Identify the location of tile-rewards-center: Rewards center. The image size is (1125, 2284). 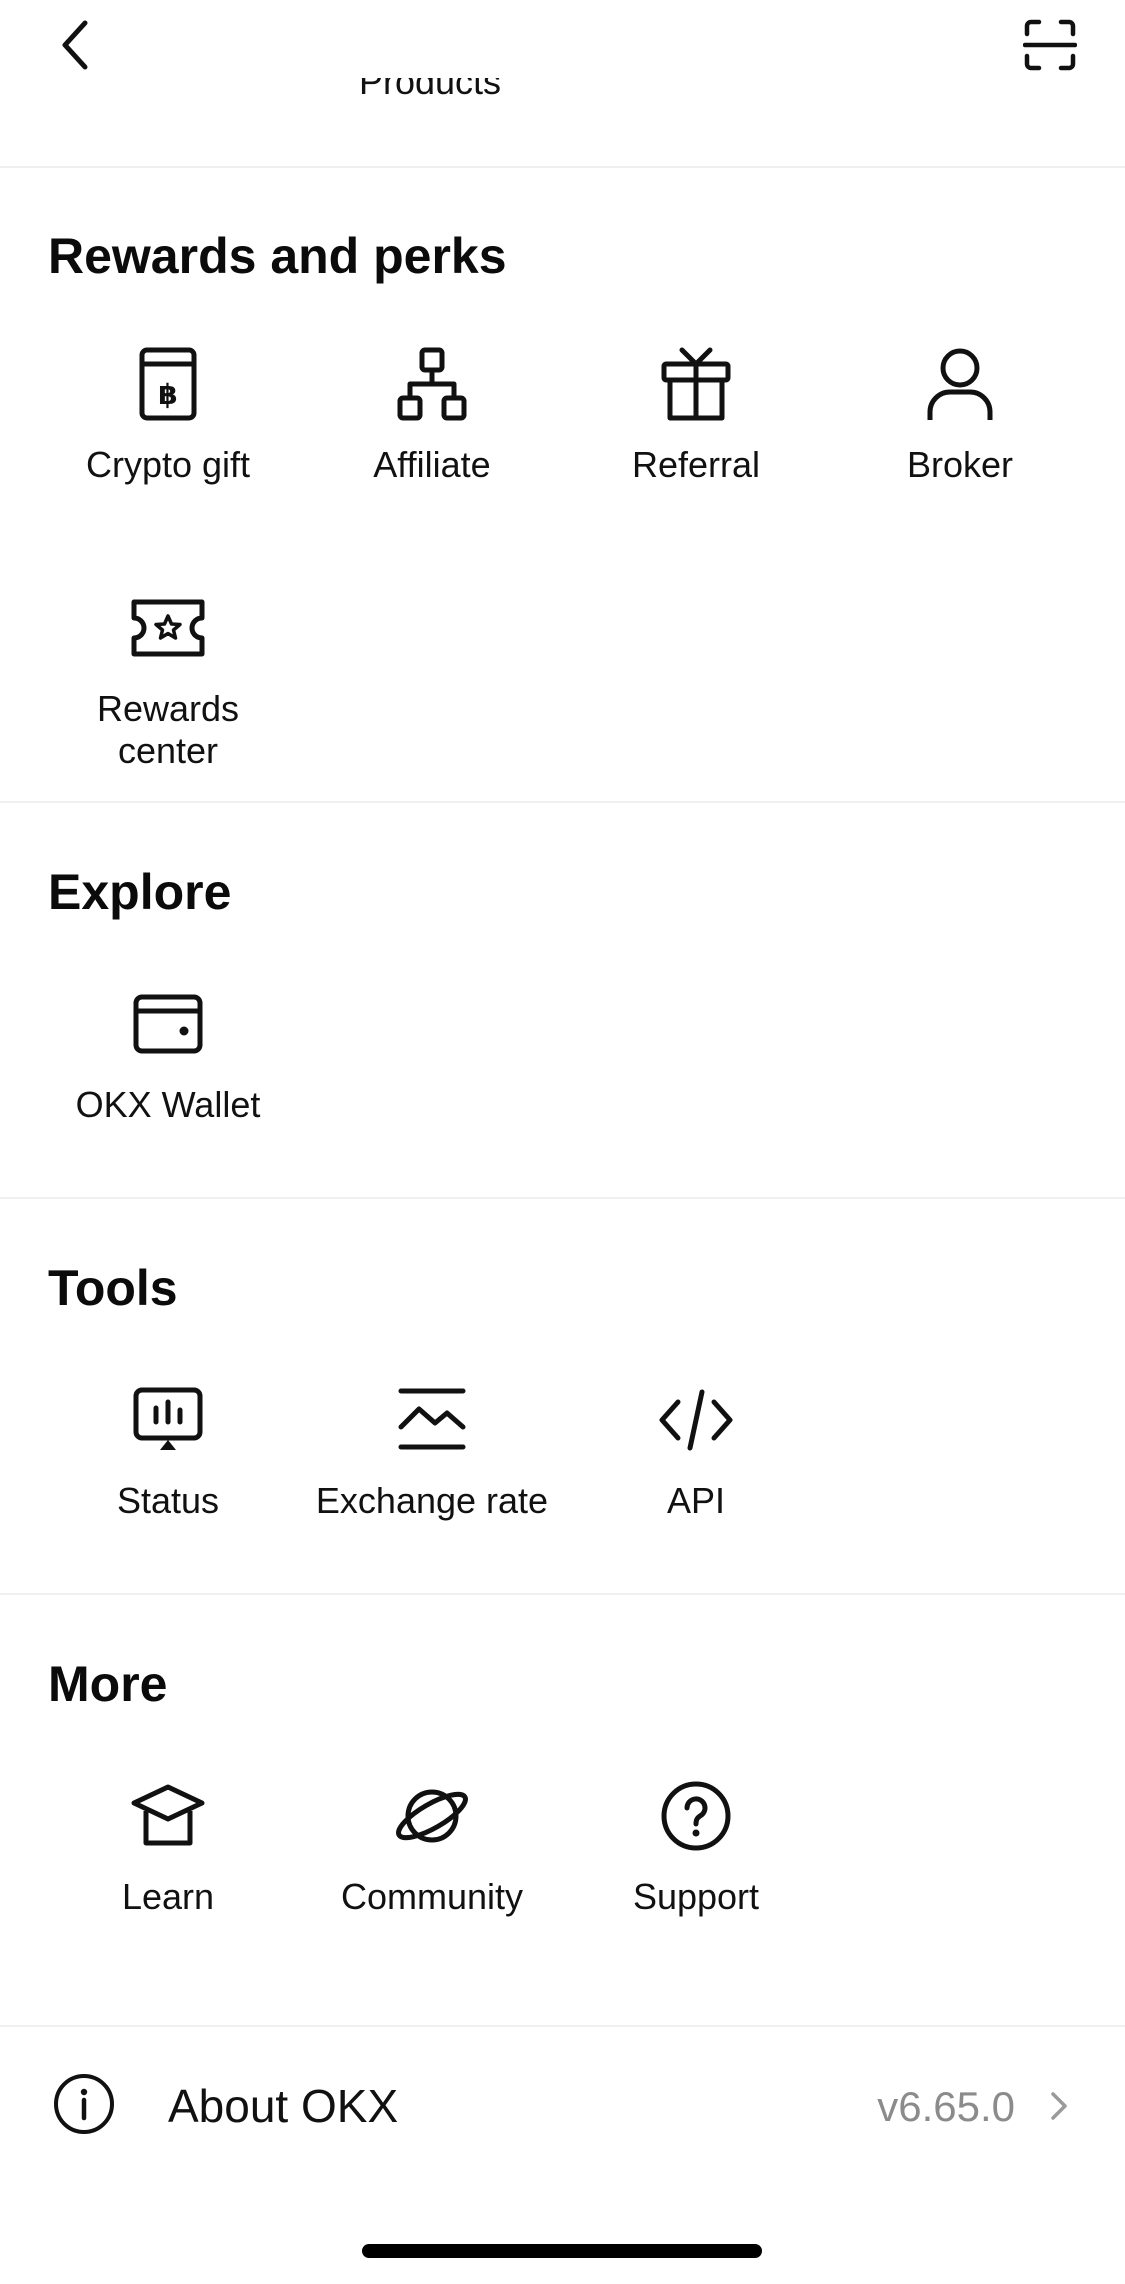
(168, 680).